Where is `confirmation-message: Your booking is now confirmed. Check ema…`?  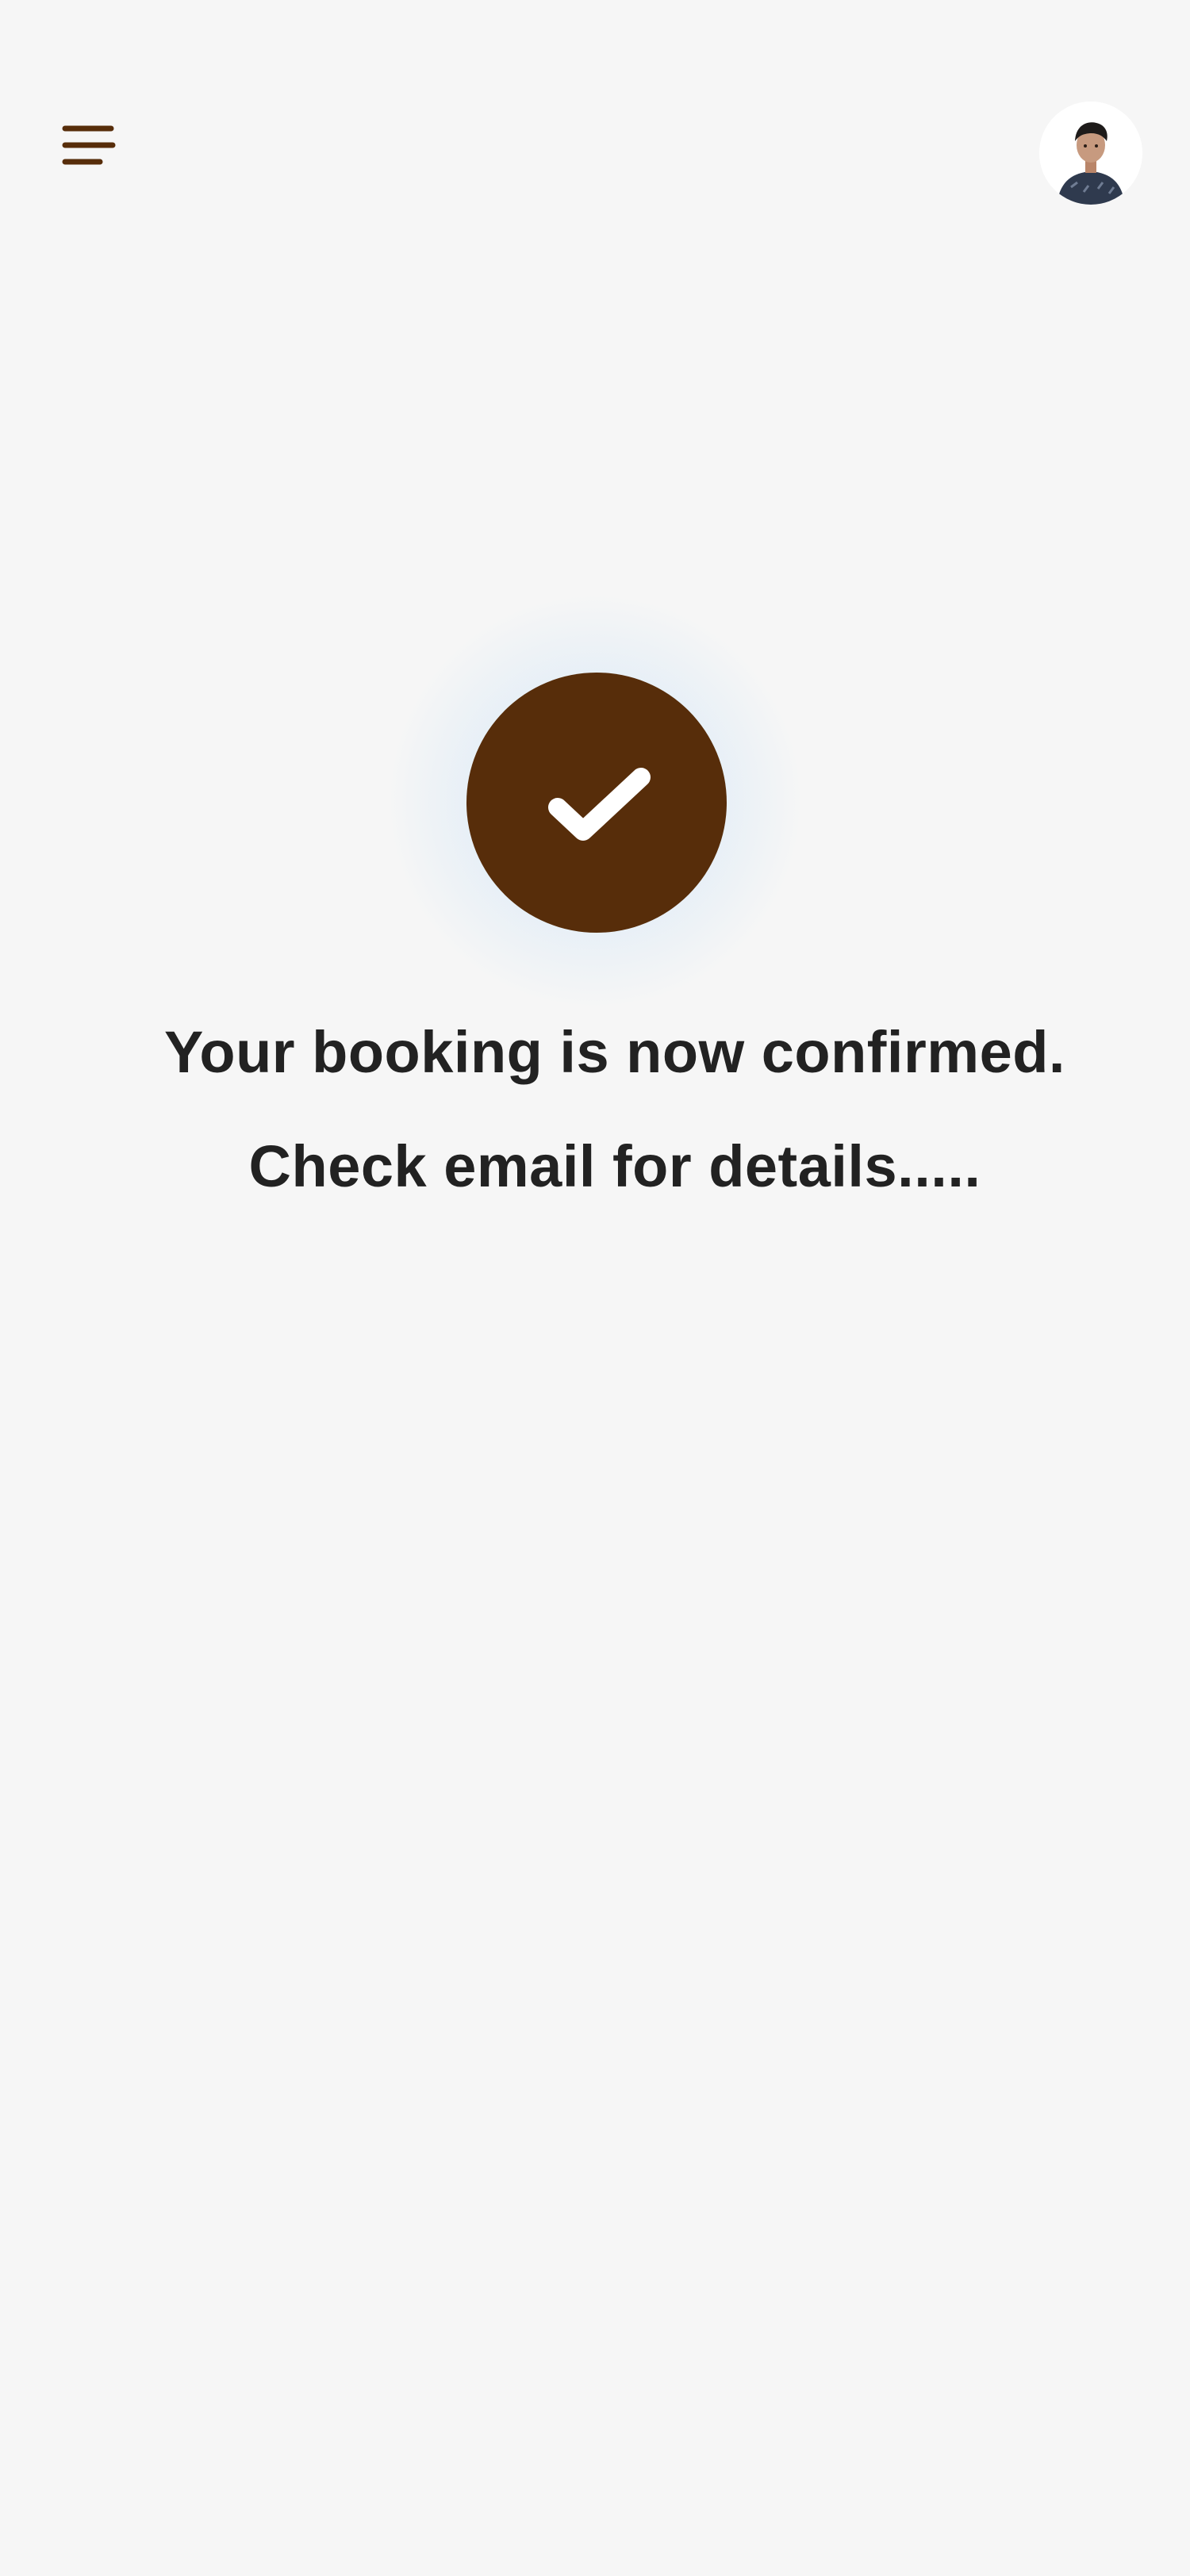
confirmation-message: Your booking is now confirmed. Check ema… is located at coordinates (614, 1109).